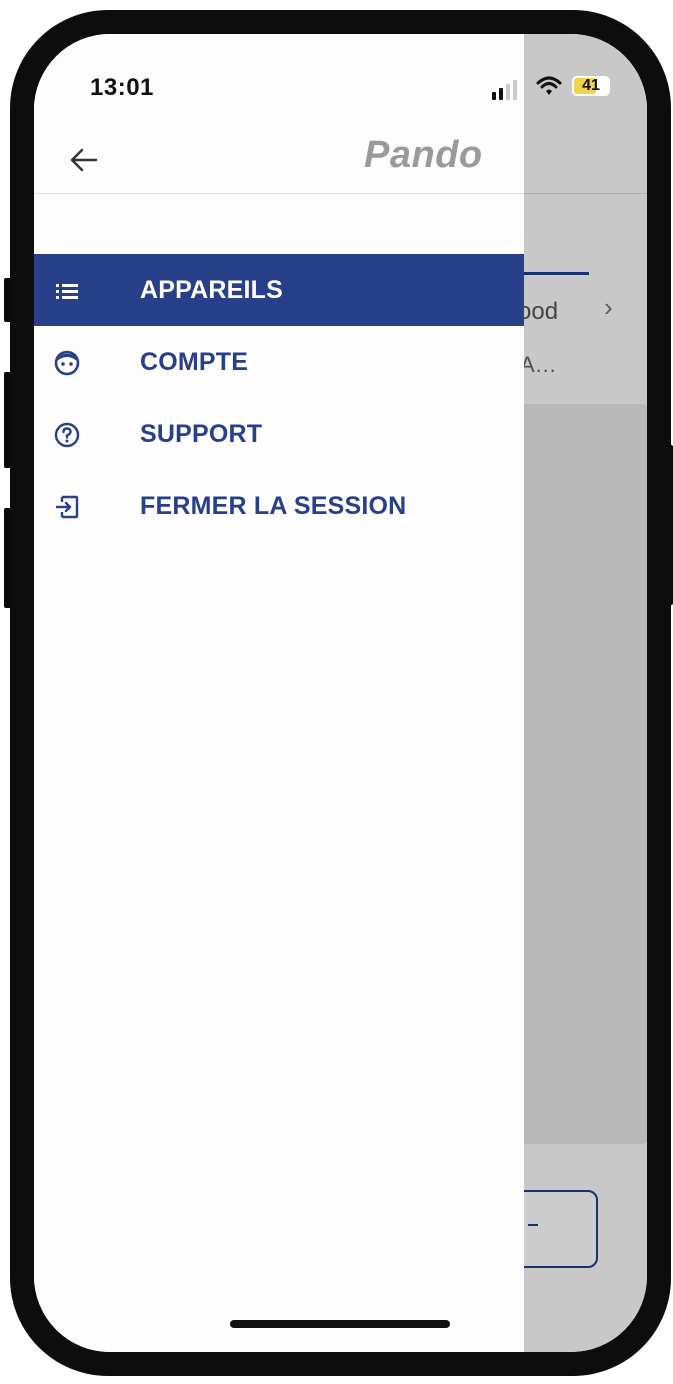 The height and width of the screenshot is (1384, 673). Describe the element at coordinates (201, 433) in the screenshot. I see `menu-item-label: SUPPORT` at that location.